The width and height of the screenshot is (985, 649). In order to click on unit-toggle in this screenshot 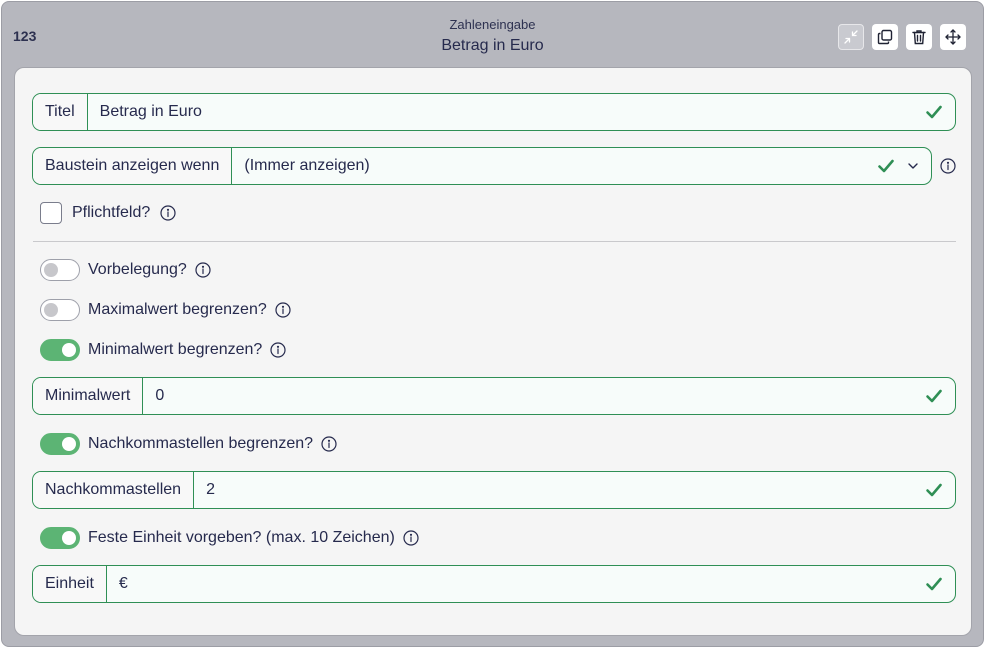, I will do `click(60, 538)`.